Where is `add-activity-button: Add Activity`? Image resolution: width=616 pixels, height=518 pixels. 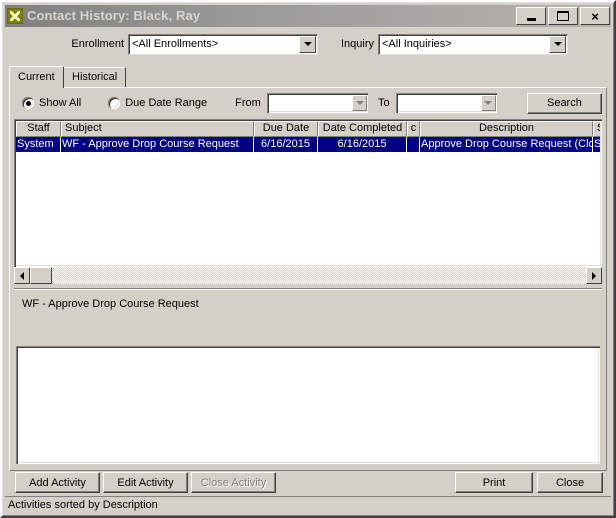 add-activity-button: Add Activity is located at coordinates (57, 482).